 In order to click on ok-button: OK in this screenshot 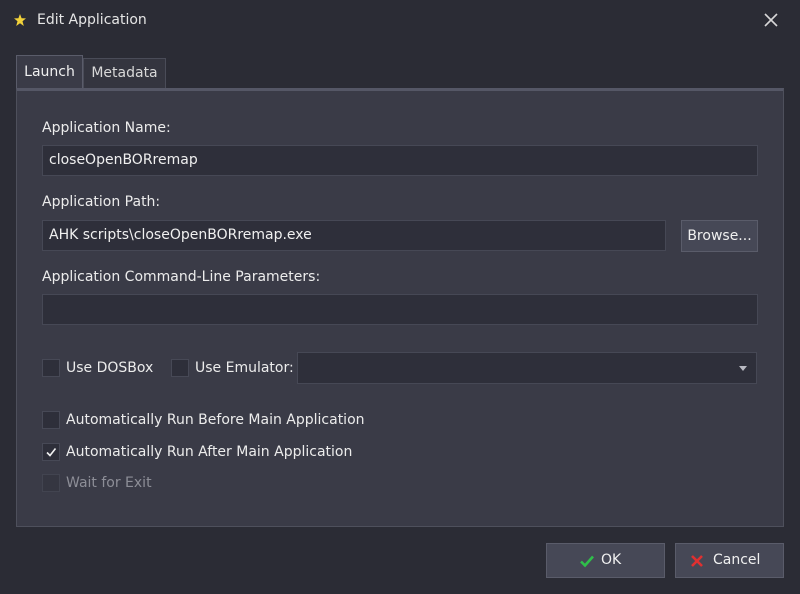, I will do `click(605, 560)`.